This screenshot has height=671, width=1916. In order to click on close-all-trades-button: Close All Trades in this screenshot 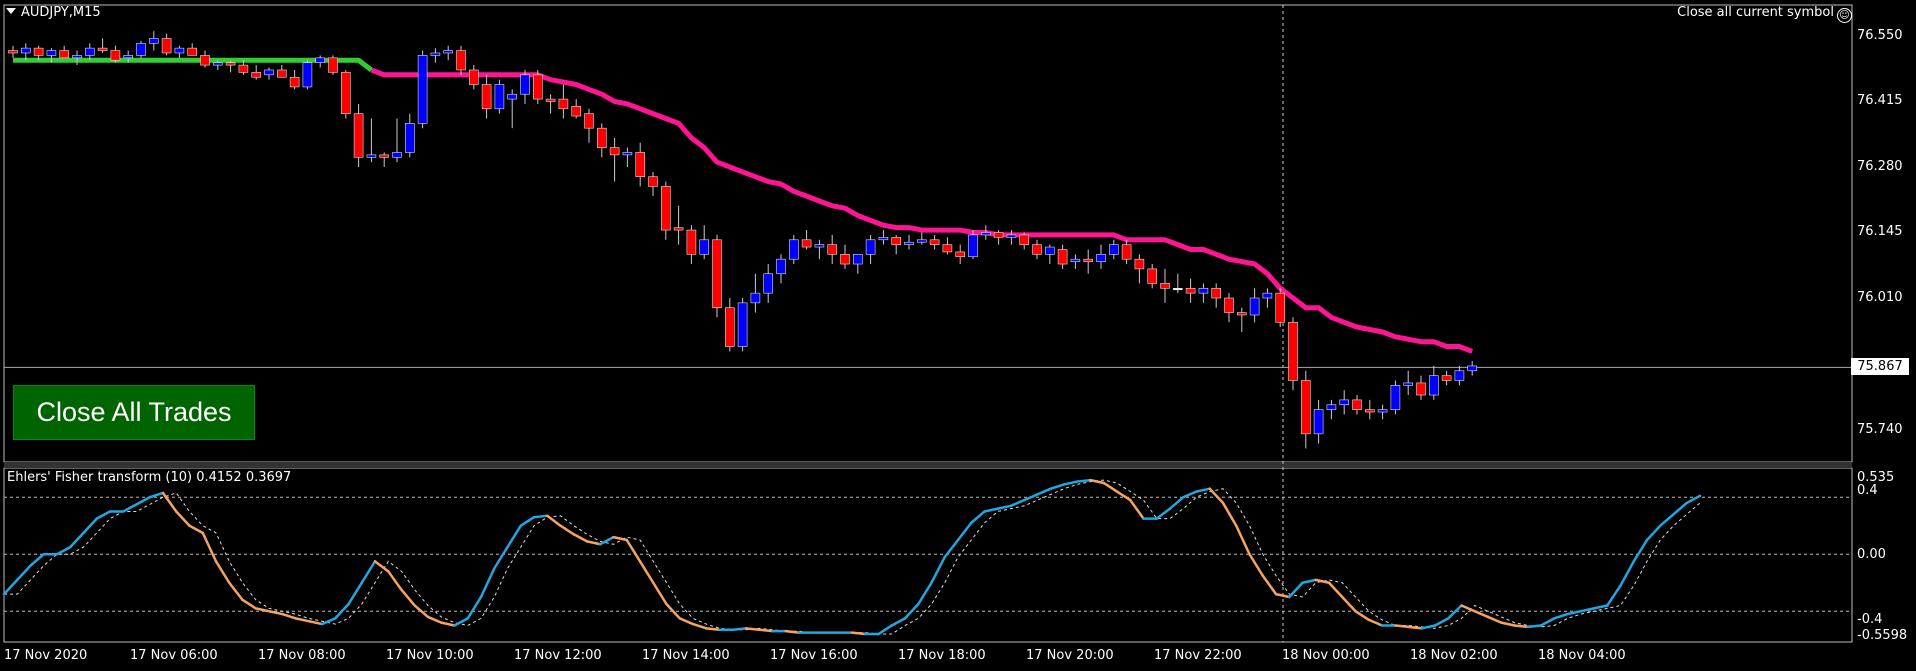, I will do `click(134, 412)`.